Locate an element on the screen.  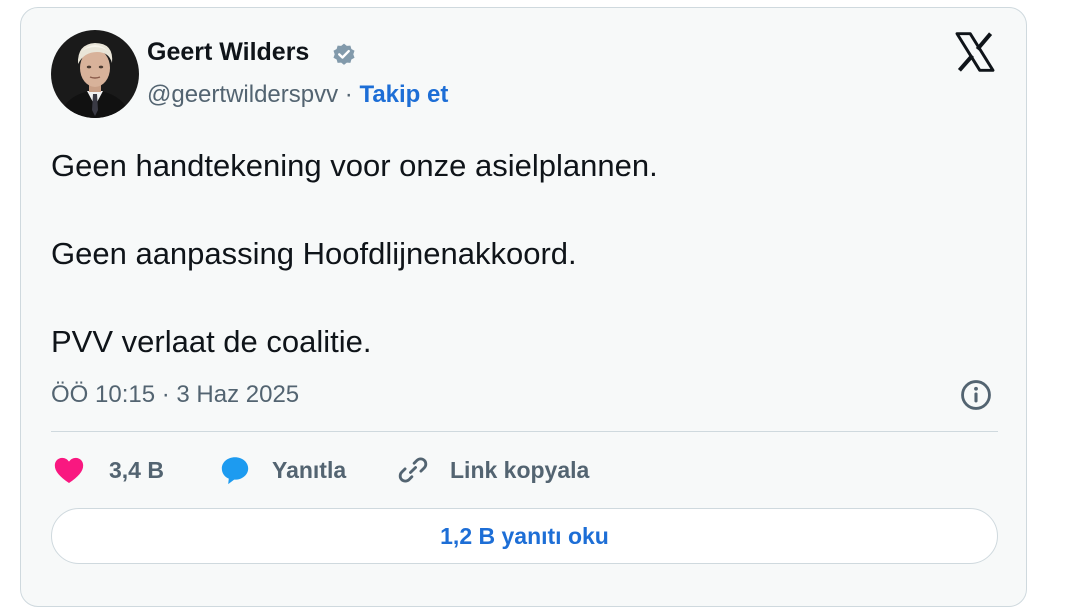
link-chain-icon is located at coordinates (413, 470).